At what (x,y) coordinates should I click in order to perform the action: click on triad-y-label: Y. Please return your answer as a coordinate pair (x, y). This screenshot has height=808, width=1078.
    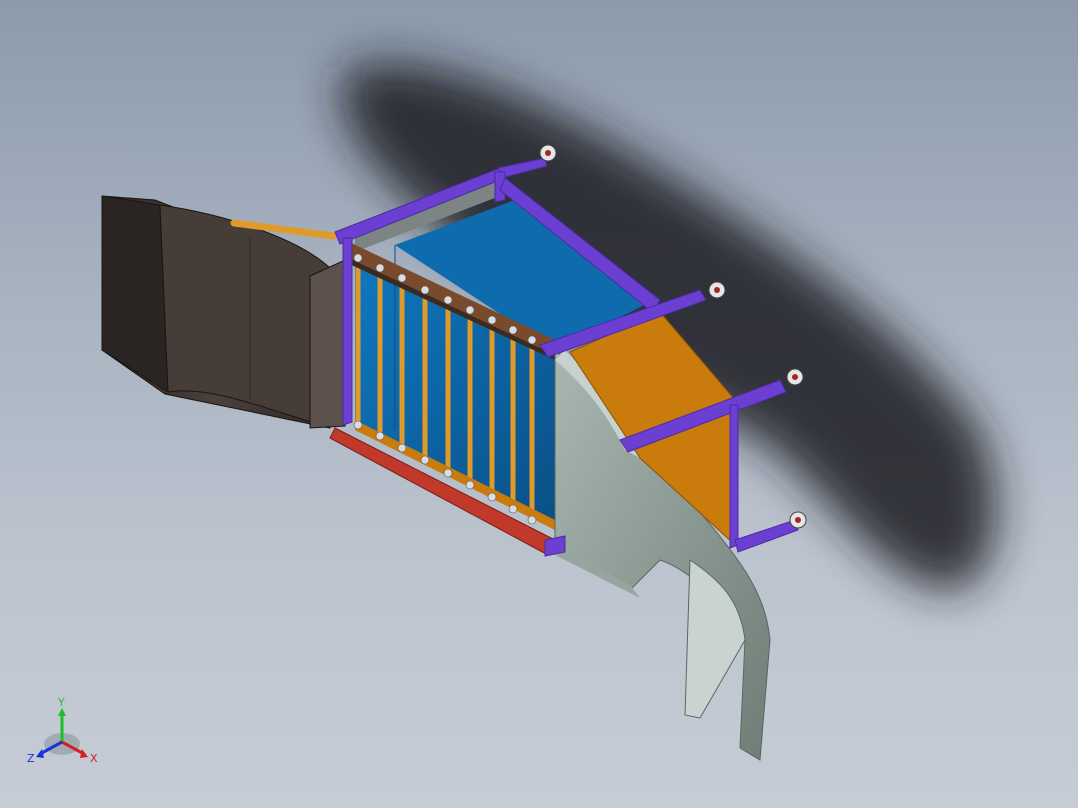
    Looking at the image, I should click on (61, 702).